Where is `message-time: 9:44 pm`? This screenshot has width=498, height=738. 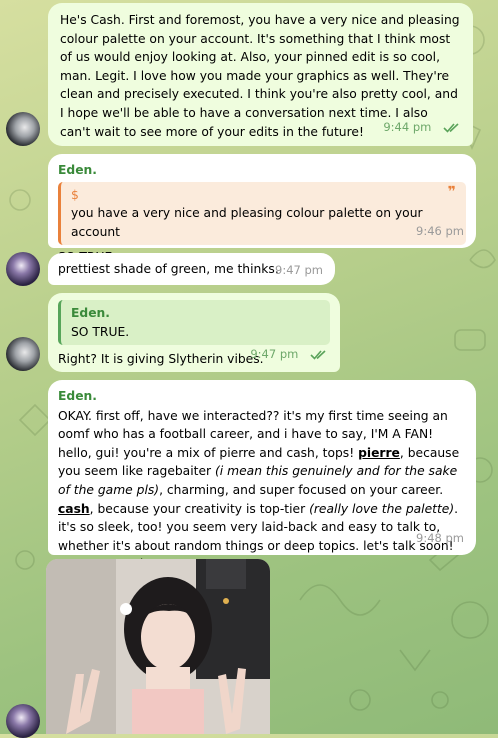 message-time: 9:44 pm is located at coordinates (407, 127).